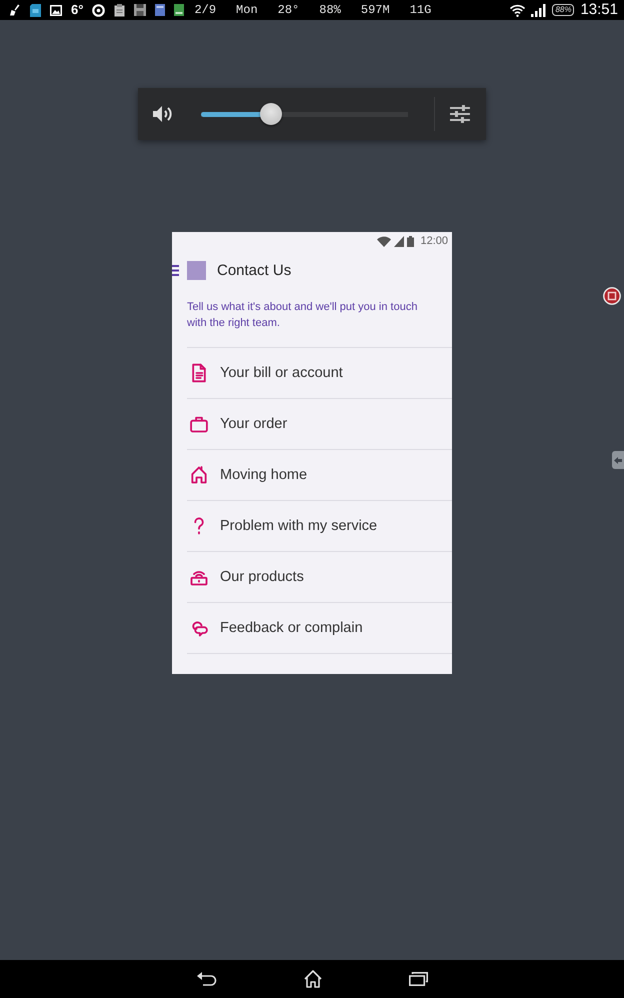 This screenshot has height=998, width=624. I want to click on sliders-icon, so click(460, 114).